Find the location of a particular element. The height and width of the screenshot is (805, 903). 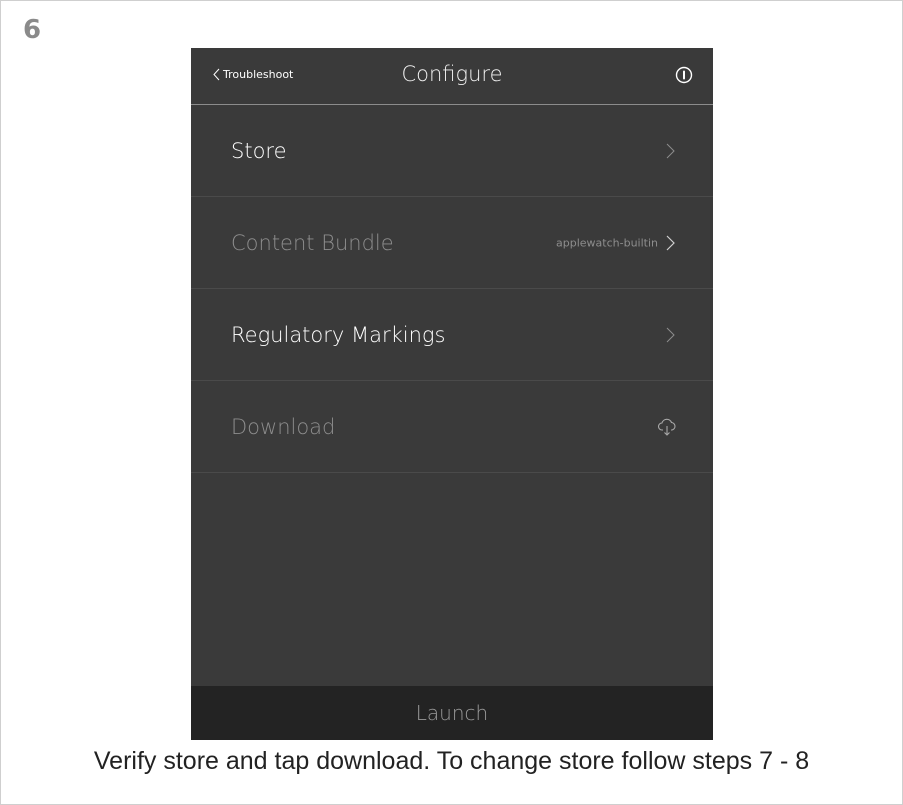

navigation-bar: Troubleshoot Configure is located at coordinates (452, 76).